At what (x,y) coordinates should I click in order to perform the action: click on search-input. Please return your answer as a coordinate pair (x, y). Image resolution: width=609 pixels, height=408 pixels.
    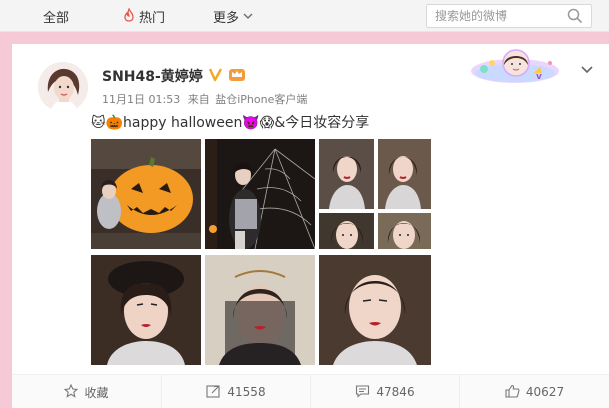
    Looking at the image, I should click on (500, 16).